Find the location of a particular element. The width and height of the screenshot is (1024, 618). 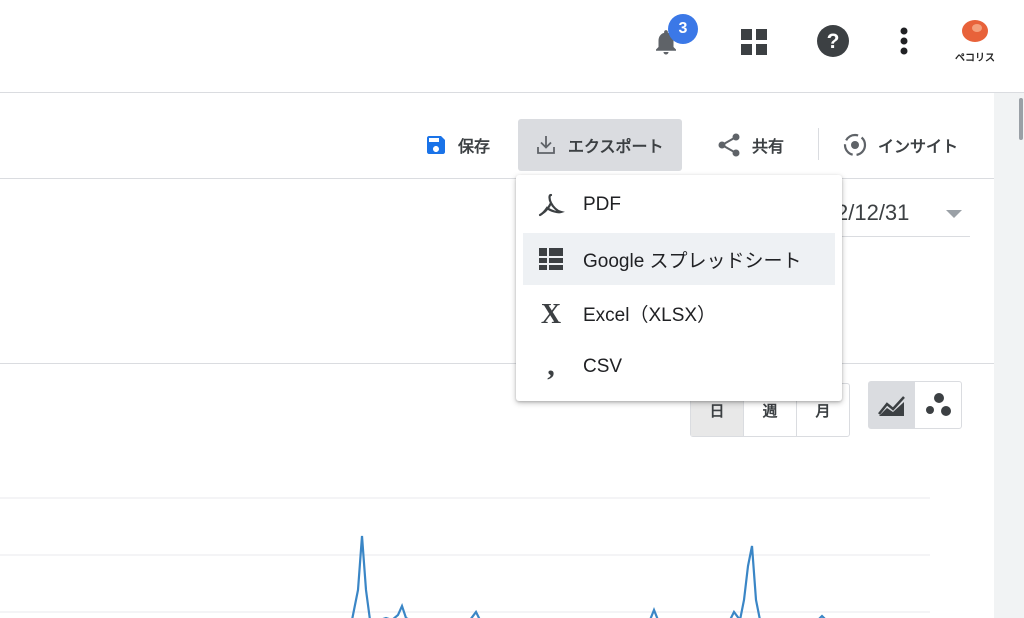

scrollbar-thumb is located at coordinates (1021, 119).